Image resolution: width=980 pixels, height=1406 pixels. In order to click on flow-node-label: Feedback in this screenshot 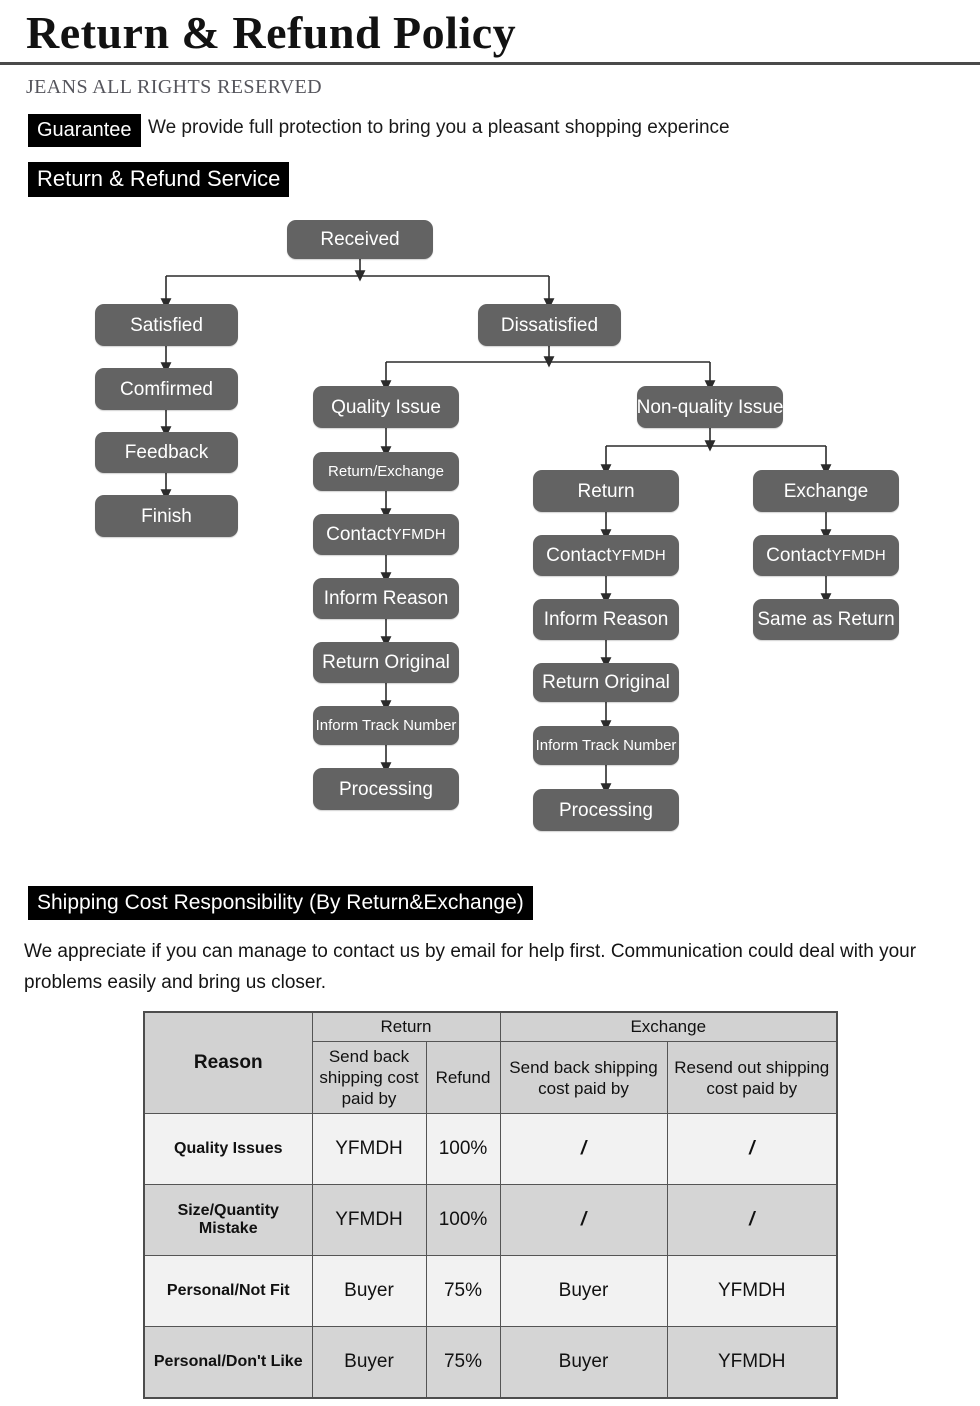, I will do `click(166, 452)`.